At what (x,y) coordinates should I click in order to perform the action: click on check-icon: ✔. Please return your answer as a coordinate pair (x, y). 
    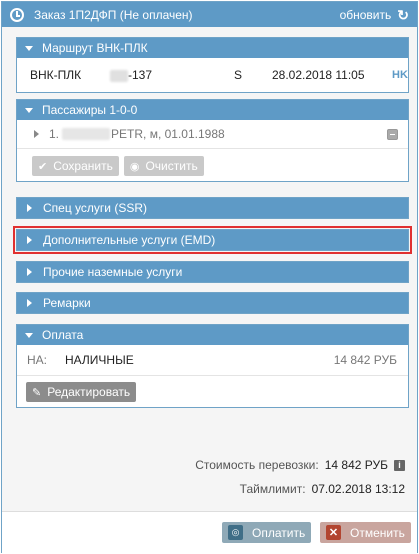
    Looking at the image, I should click on (43, 166).